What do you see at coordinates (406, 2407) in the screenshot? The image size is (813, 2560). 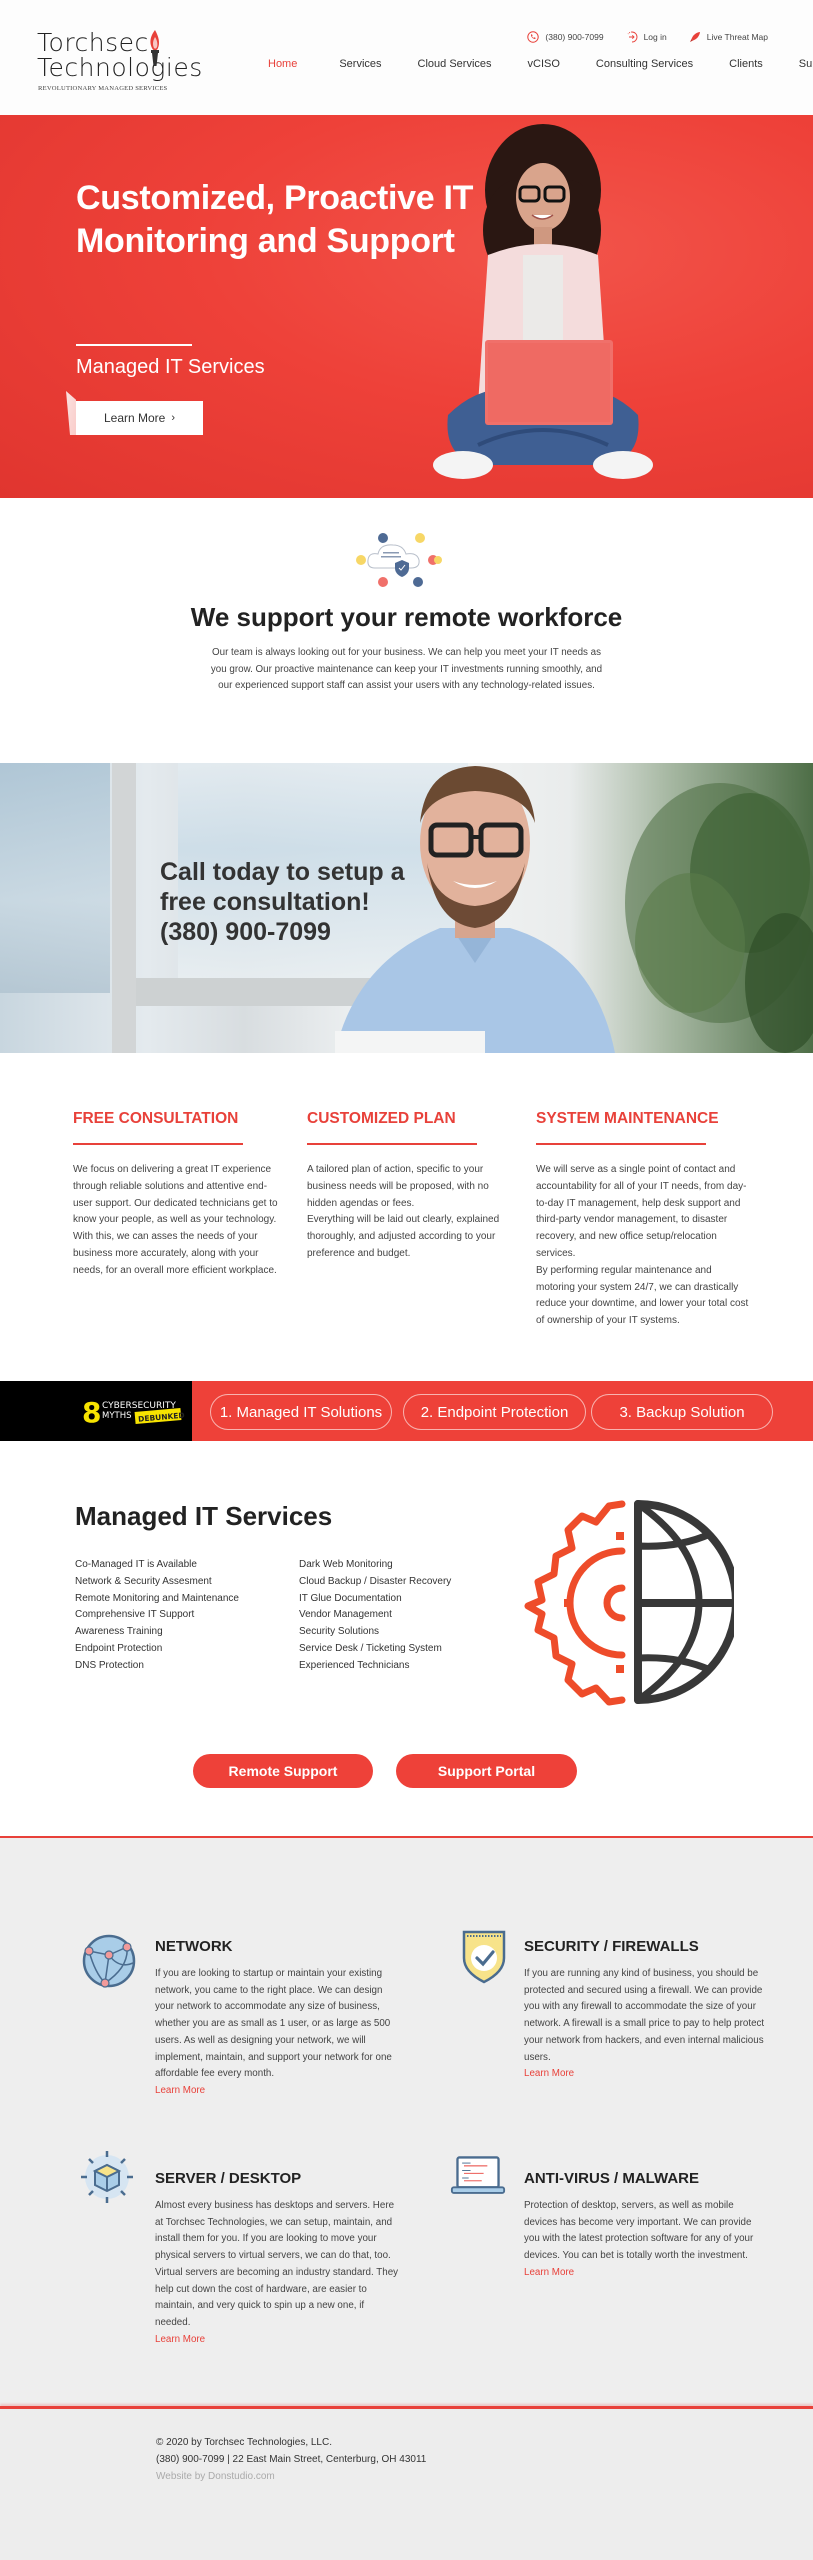 I see `footer-divider` at bounding box center [406, 2407].